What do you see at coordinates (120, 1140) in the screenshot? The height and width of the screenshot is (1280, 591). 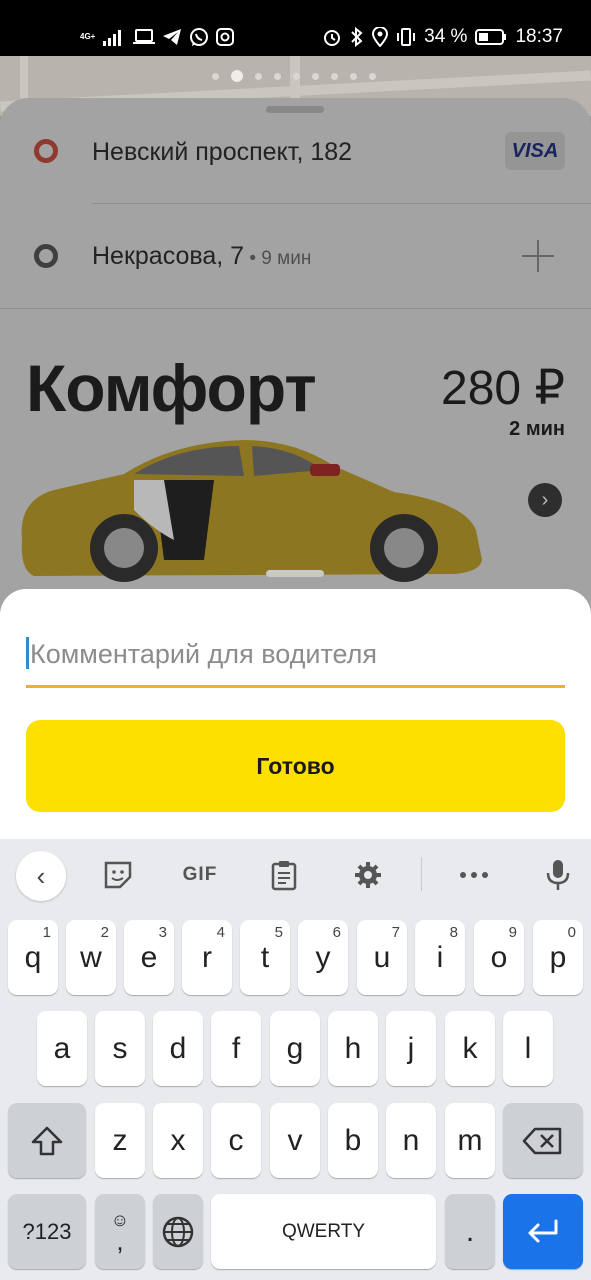 I see `key-z: z` at bounding box center [120, 1140].